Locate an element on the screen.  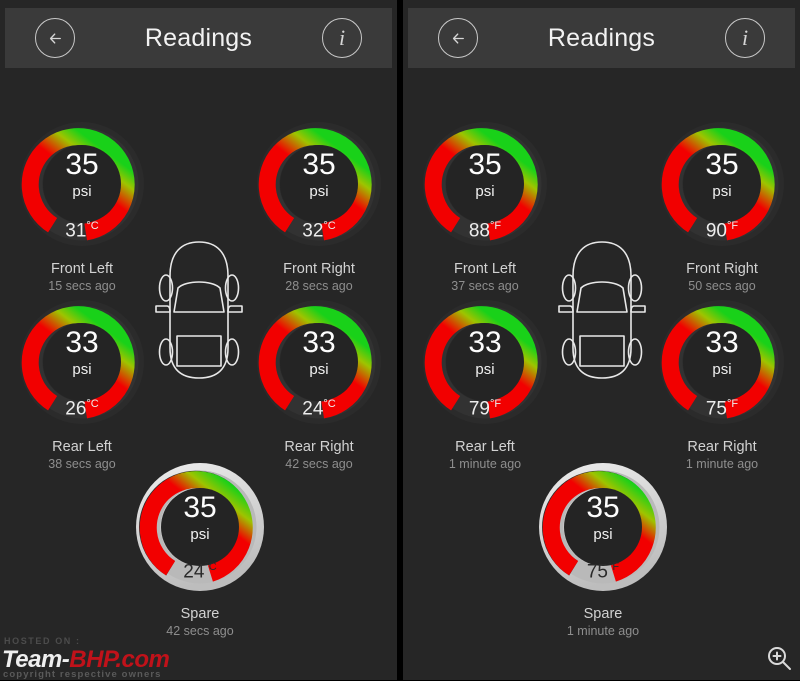
reading-rear-right: 33 psi 75°F Rear Right 1 minute ago is located at coordinates (722, 380).